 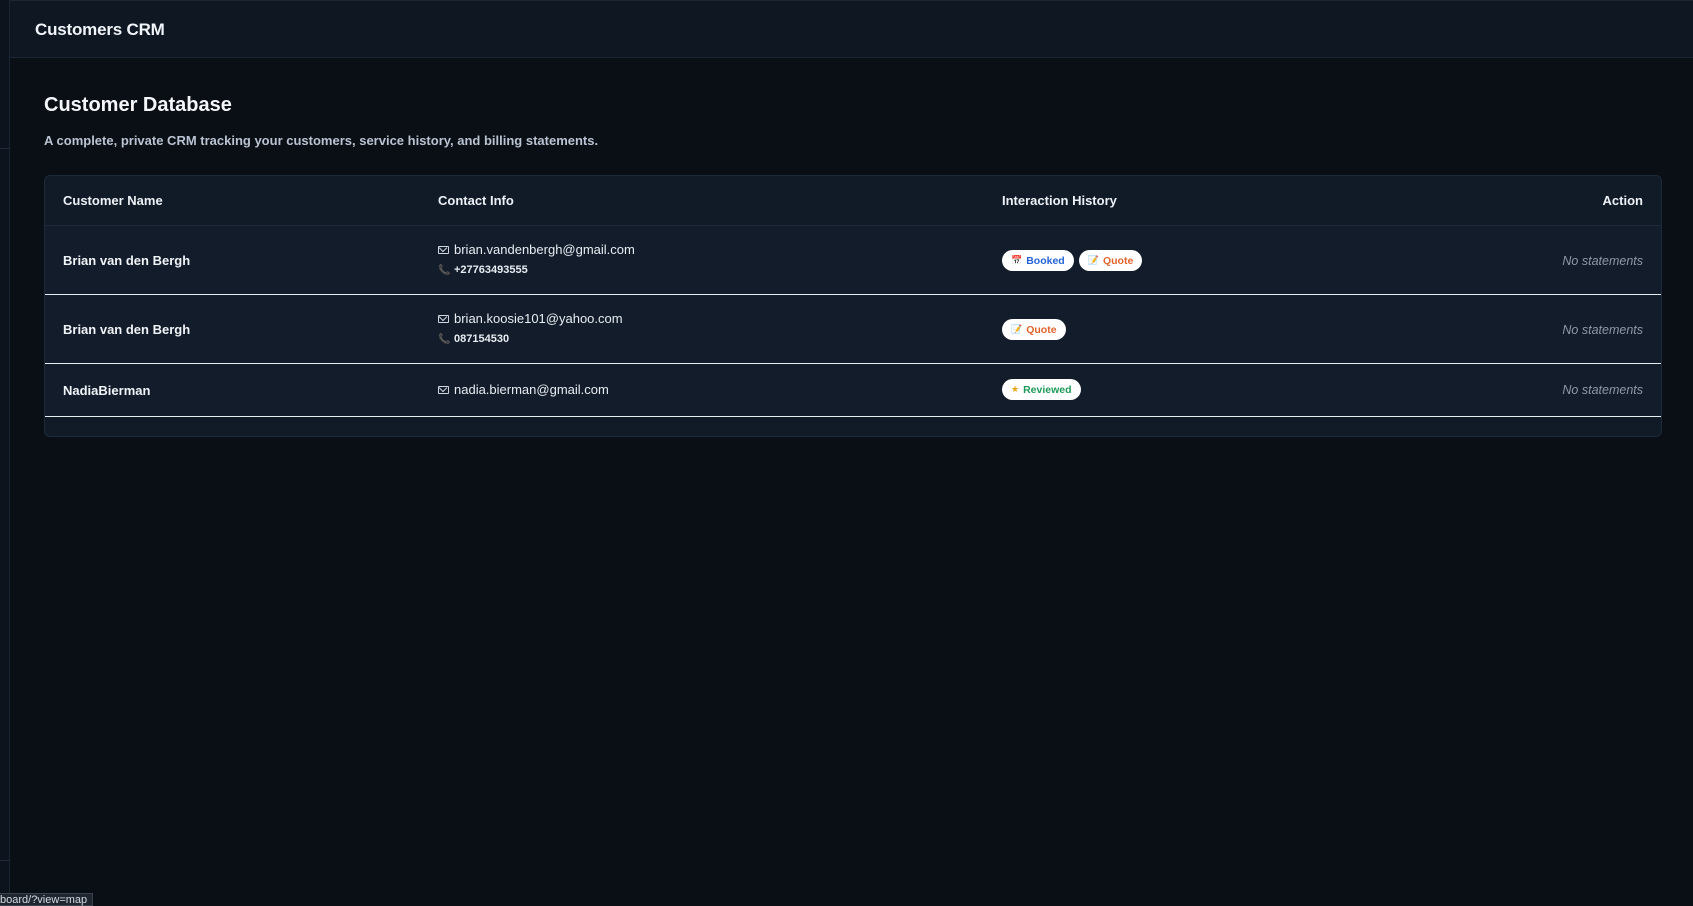 I want to click on status-badge-booked: 📅 Booked, so click(x=1038, y=260).